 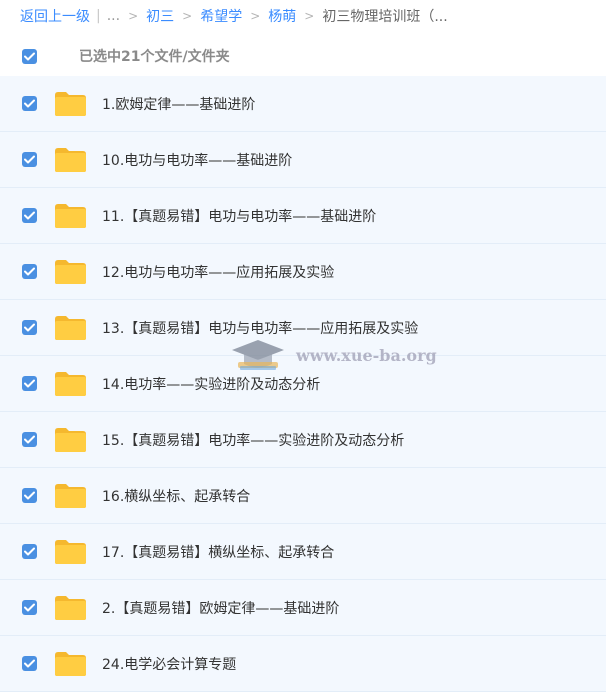 I want to click on file-name: 15.【真题易错】电功率——实验进阶及动态分析, so click(x=253, y=440).